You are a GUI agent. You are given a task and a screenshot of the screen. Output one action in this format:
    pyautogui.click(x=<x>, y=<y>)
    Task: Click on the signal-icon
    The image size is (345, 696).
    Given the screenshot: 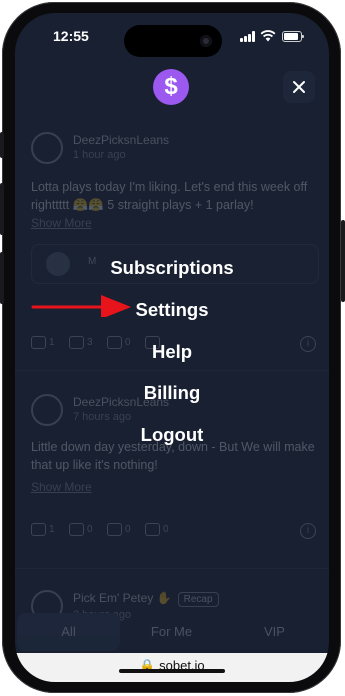 What is the action you would take?
    pyautogui.click(x=248, y=36)
    